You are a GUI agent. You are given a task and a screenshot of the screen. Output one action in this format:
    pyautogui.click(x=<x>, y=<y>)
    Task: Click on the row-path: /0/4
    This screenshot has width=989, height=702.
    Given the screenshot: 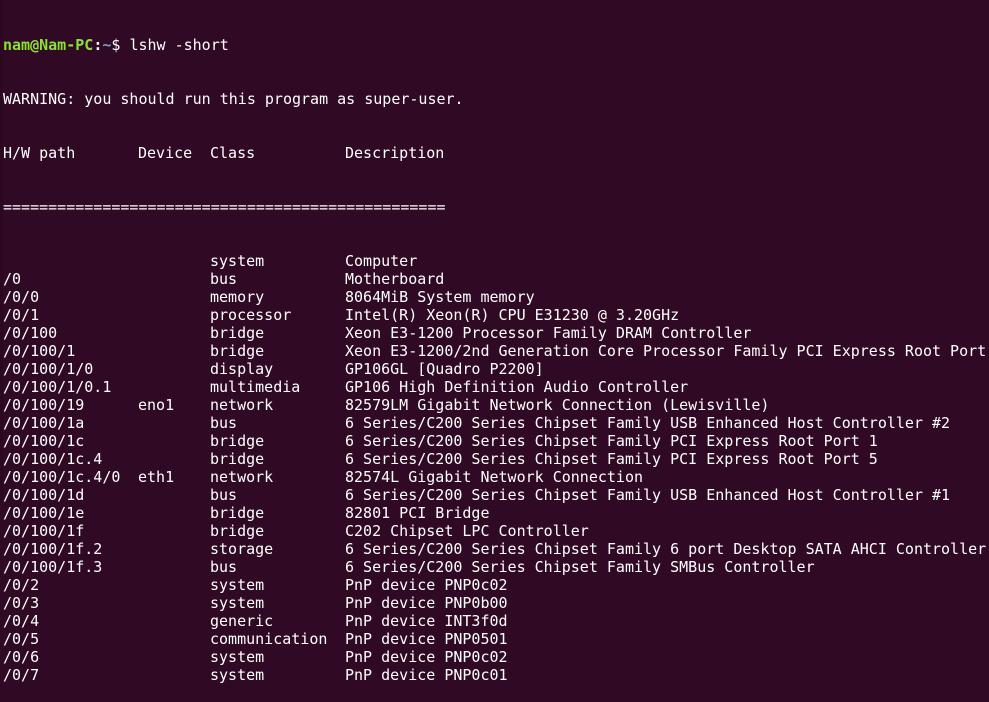 What is the action you would take?
    pyautogui.click(x=21, y=621)
    